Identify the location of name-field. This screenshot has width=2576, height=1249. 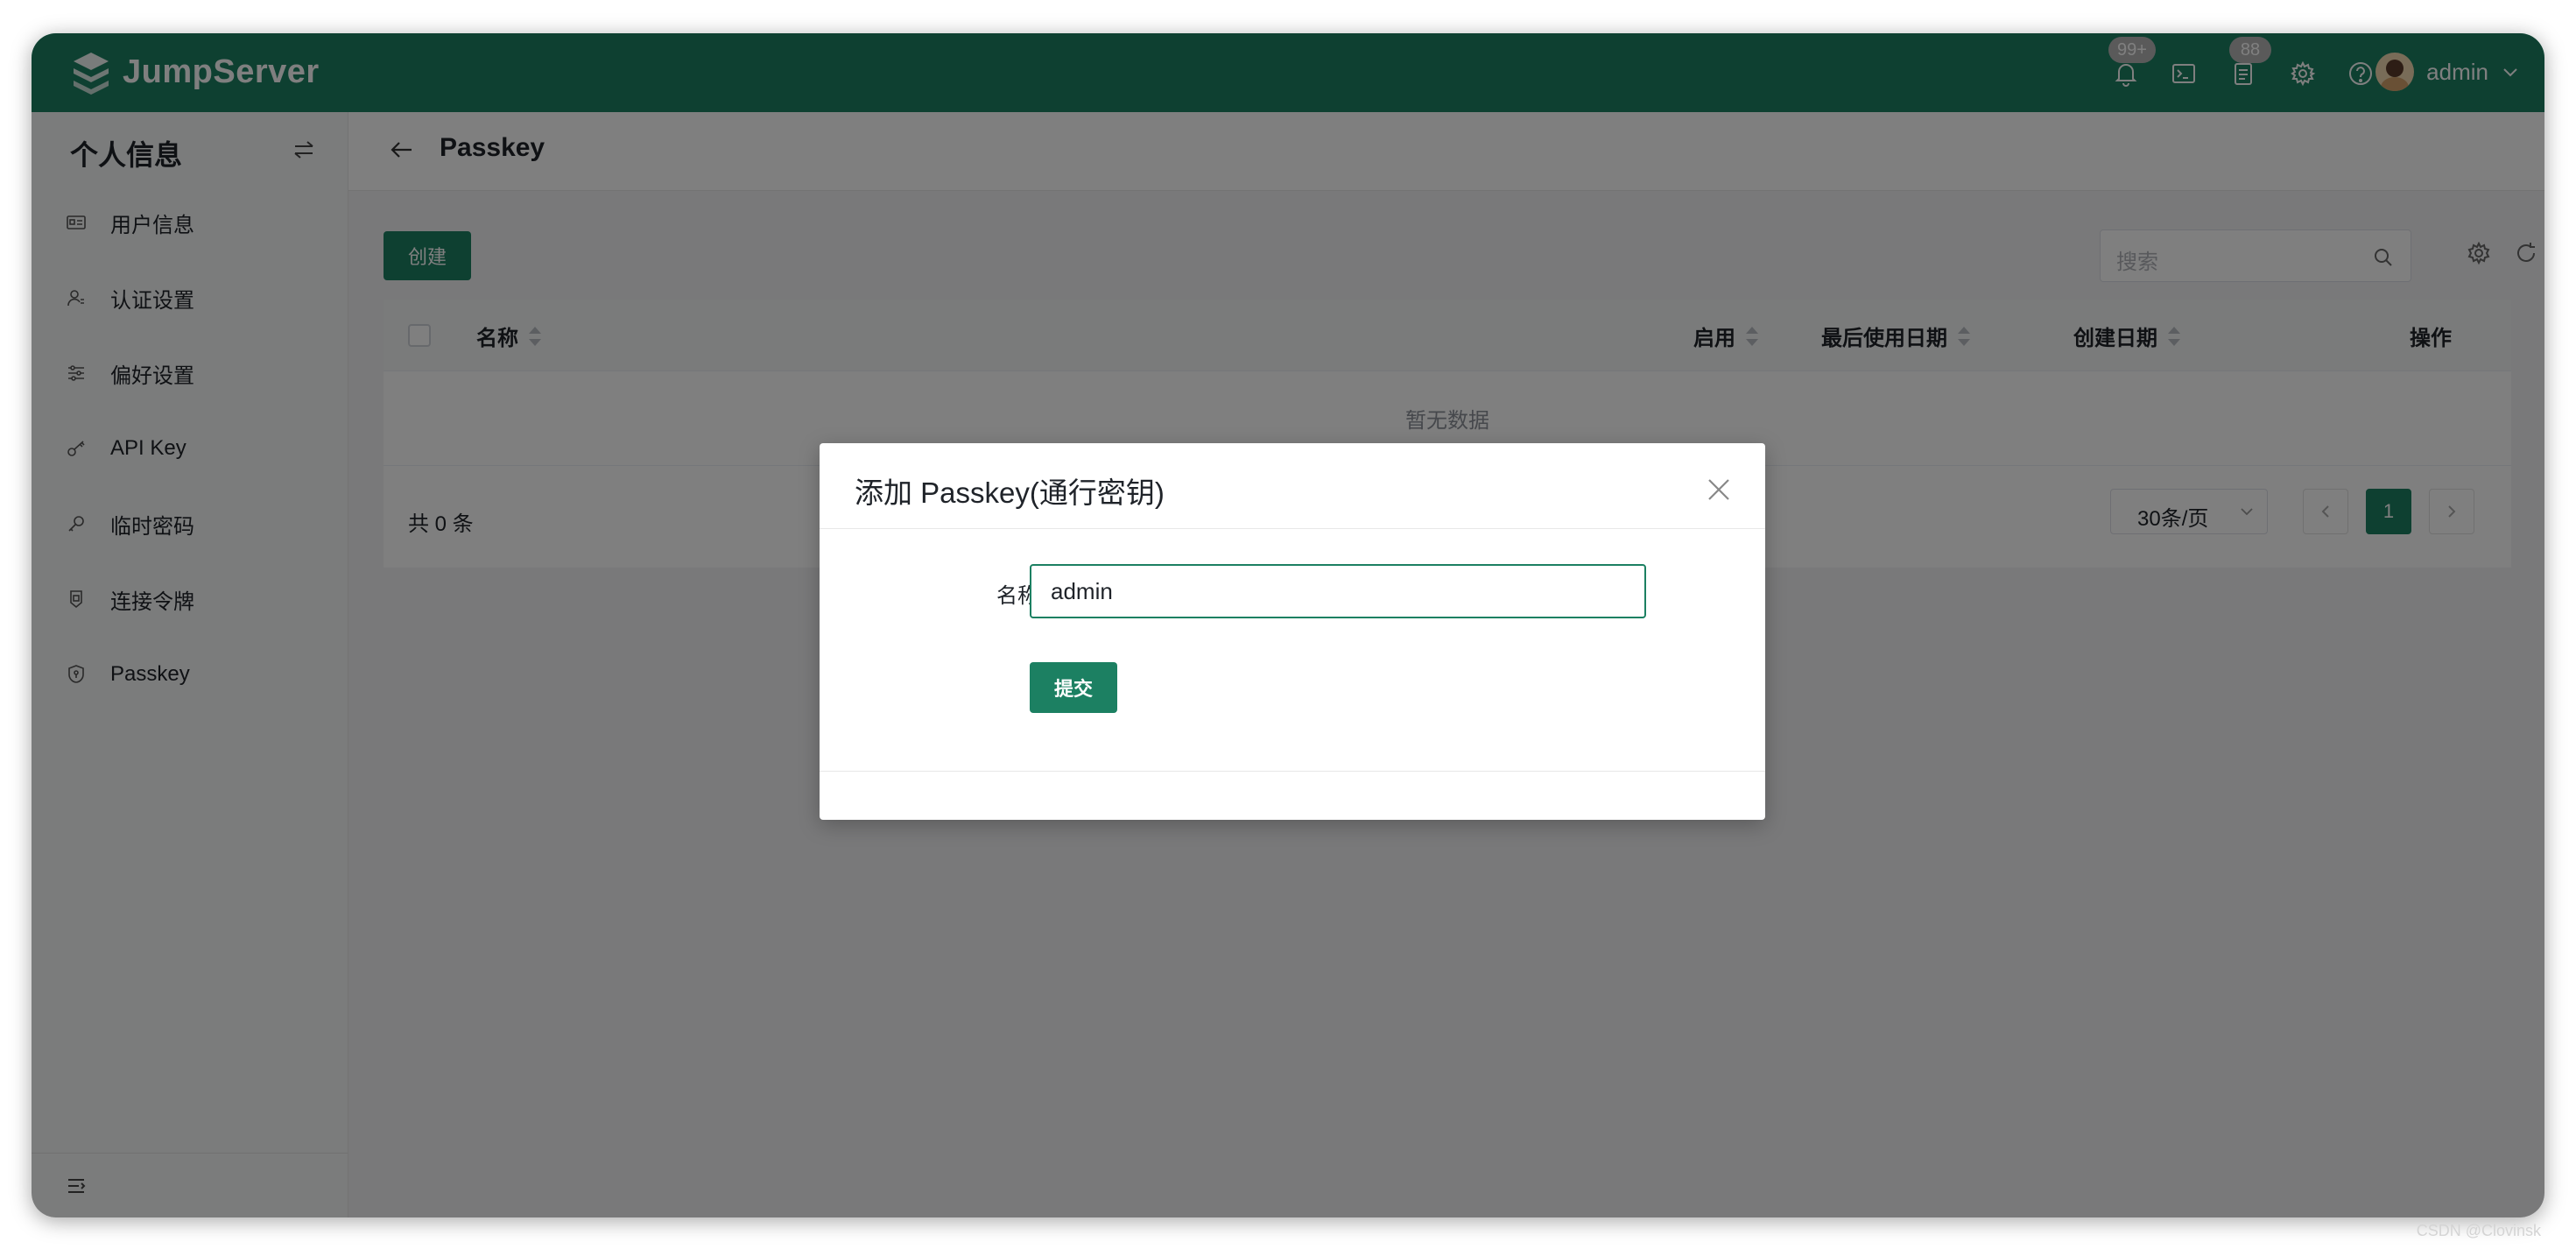
(1338, 591).